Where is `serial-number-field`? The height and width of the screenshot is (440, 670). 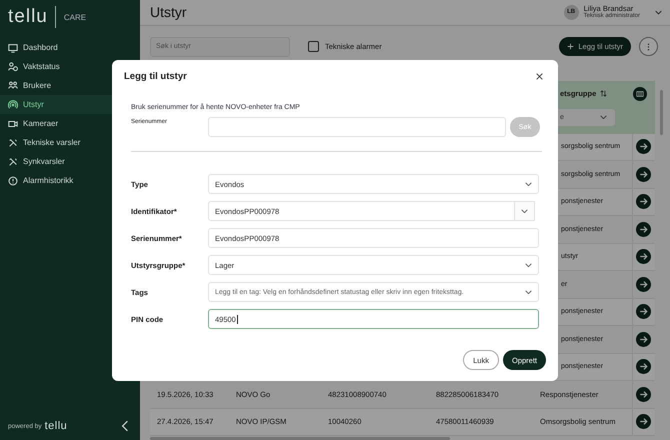
serial-number-field is located at coordinates (357, 127).